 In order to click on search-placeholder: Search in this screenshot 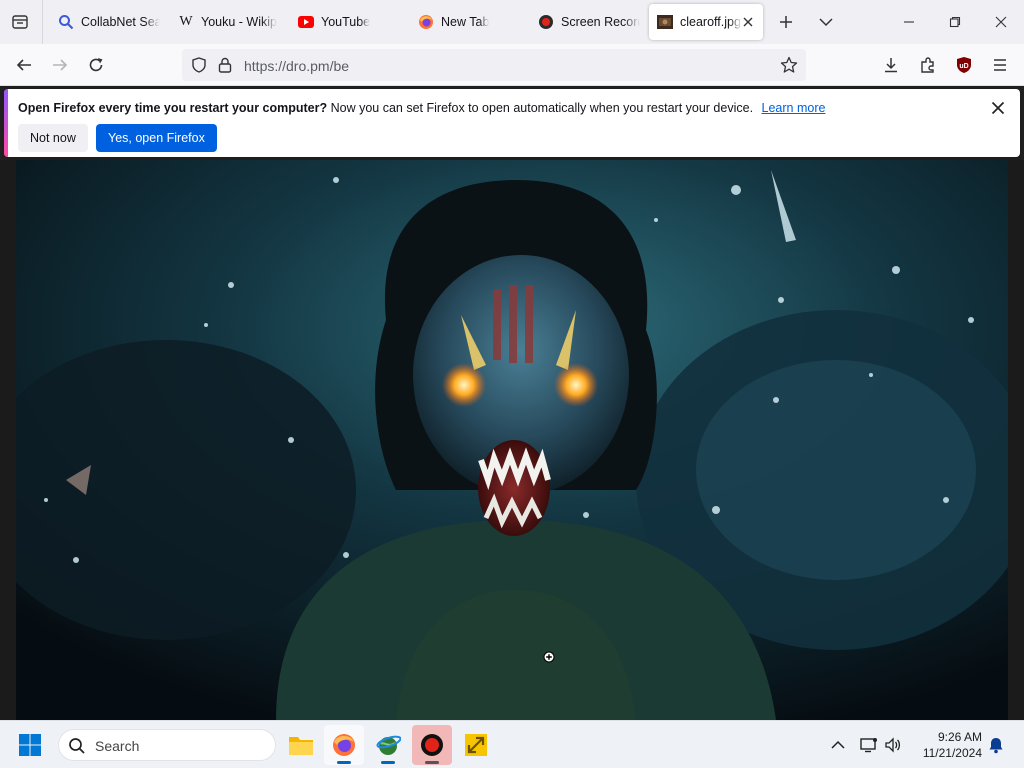, I will do `click(117, 746)`.